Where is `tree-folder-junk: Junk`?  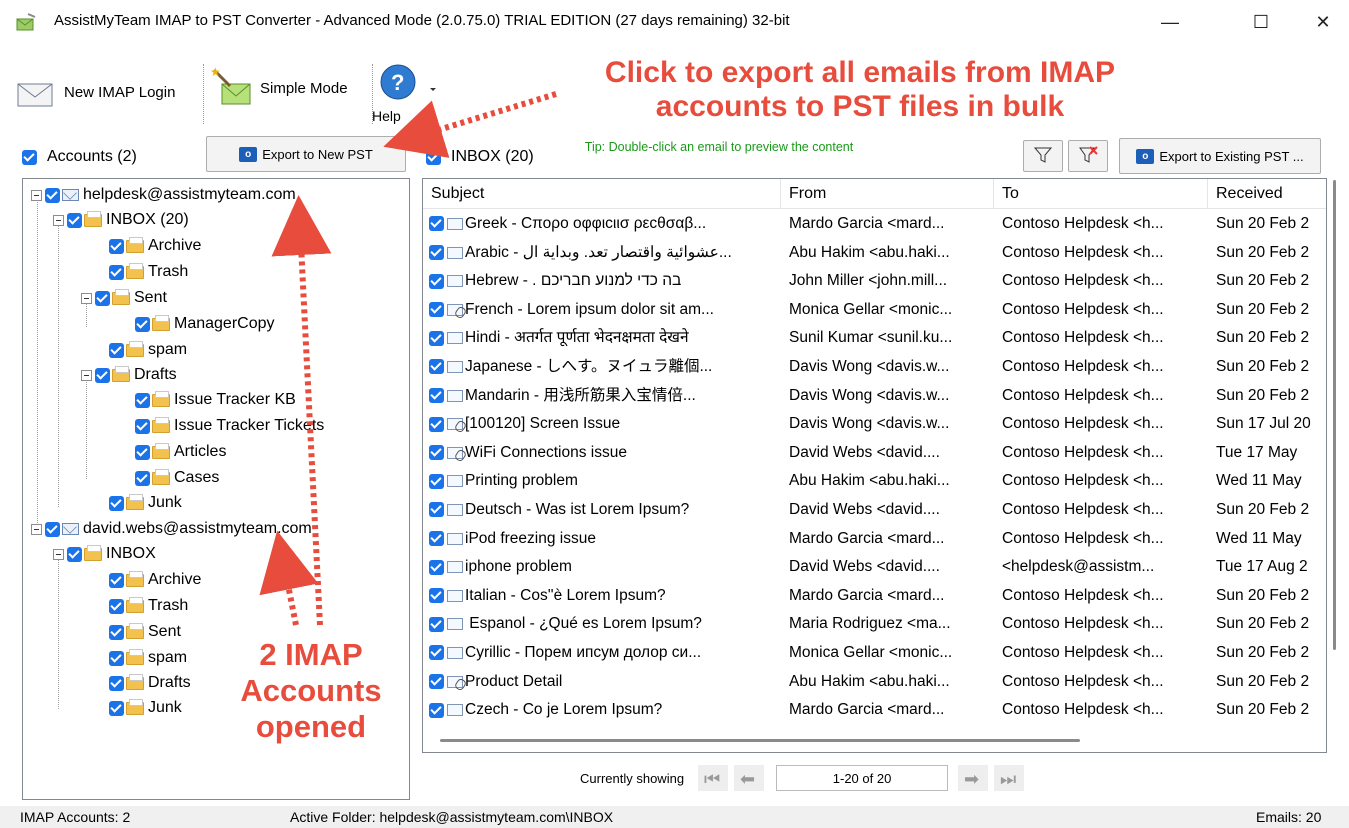 tree-folder-junk: Junk is located at coordinates (145, 503).